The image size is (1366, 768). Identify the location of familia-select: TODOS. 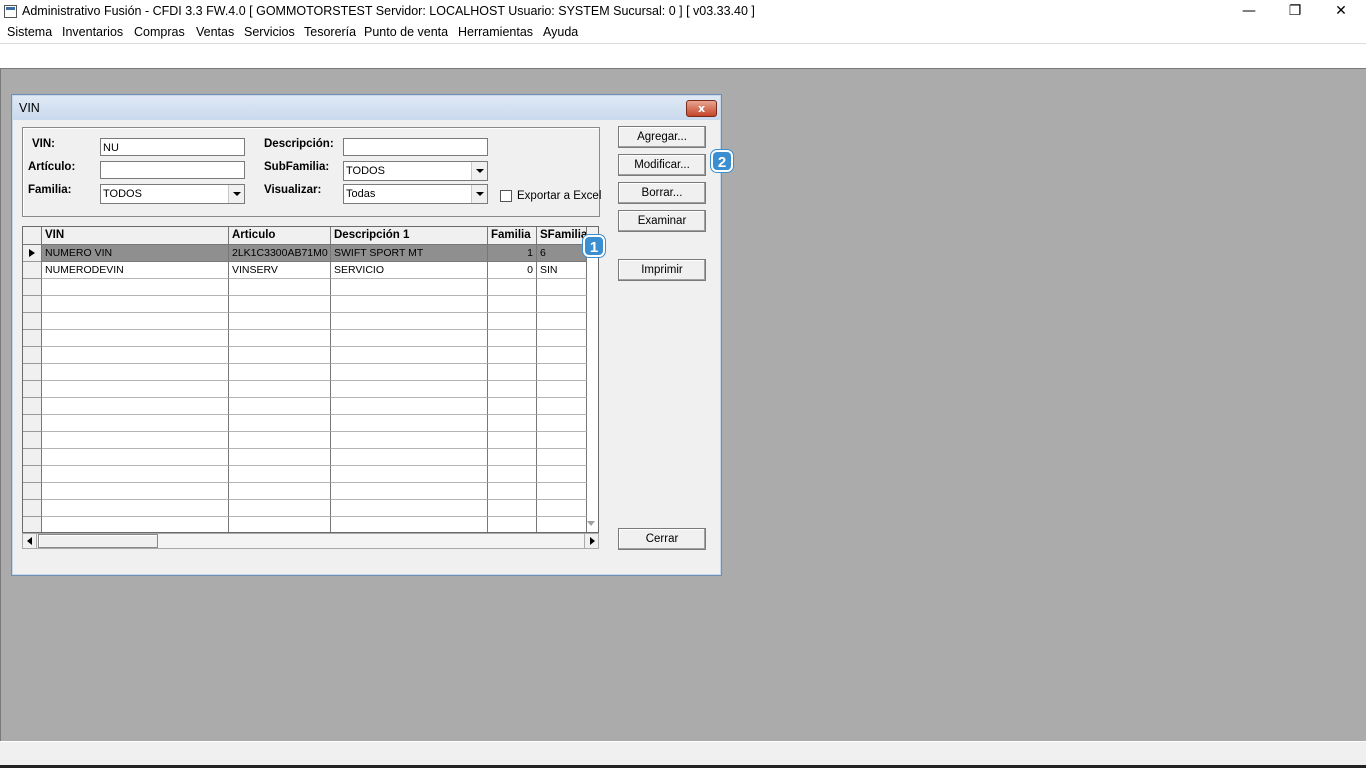
(172, 194).